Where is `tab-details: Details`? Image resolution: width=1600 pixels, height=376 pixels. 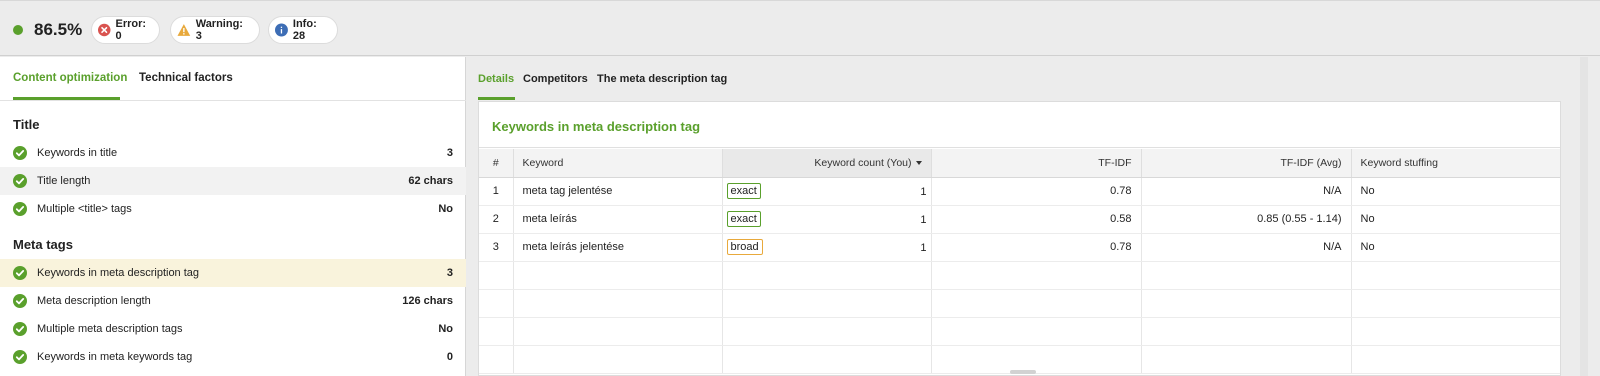
tab-details: Details is located at coordinates (496, 79).